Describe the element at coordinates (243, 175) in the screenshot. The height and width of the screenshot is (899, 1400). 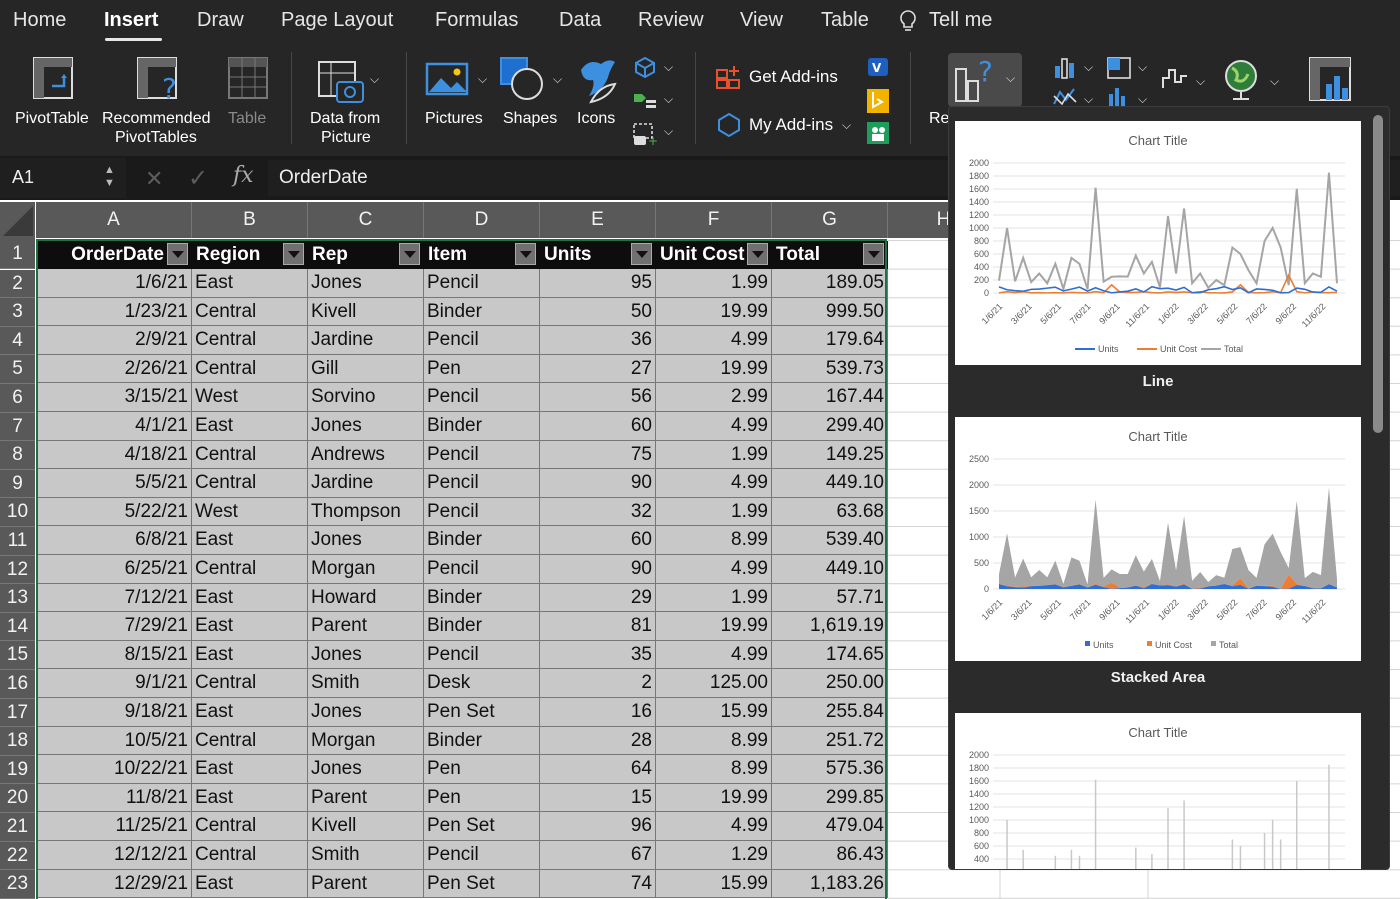
I see `insert-function-icon: fx` at that location.